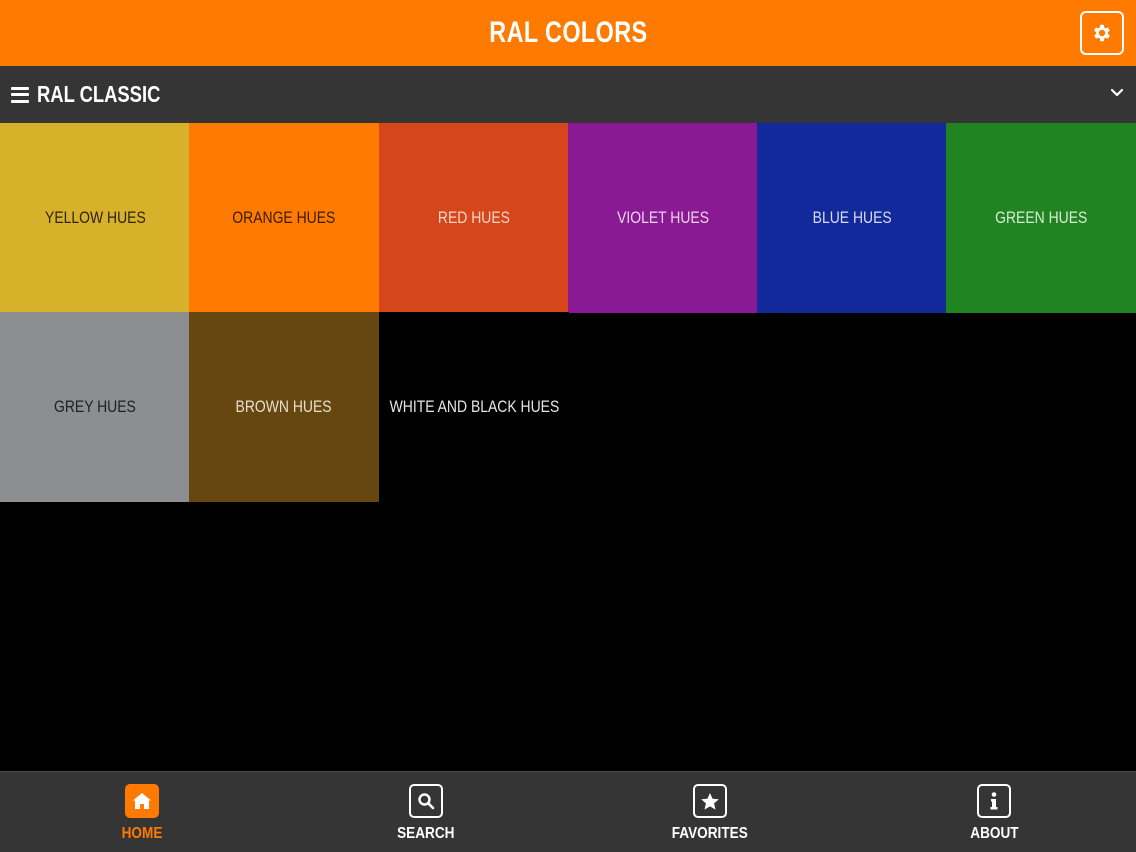  I want to click on info-icon, so click(994, 801).